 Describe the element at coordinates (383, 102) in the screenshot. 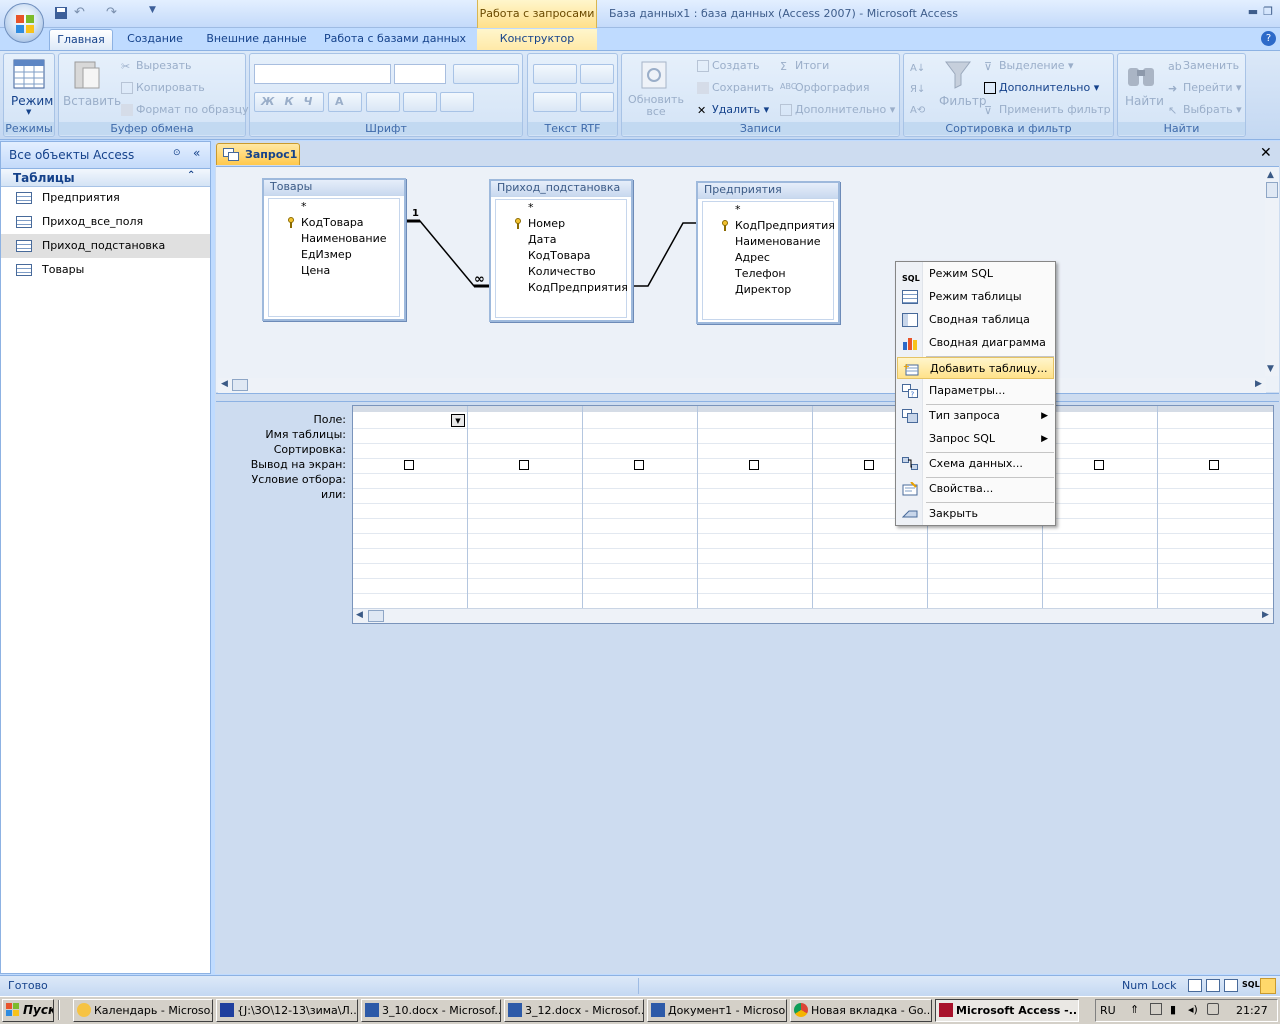

I see `fill-color-button` at that location.